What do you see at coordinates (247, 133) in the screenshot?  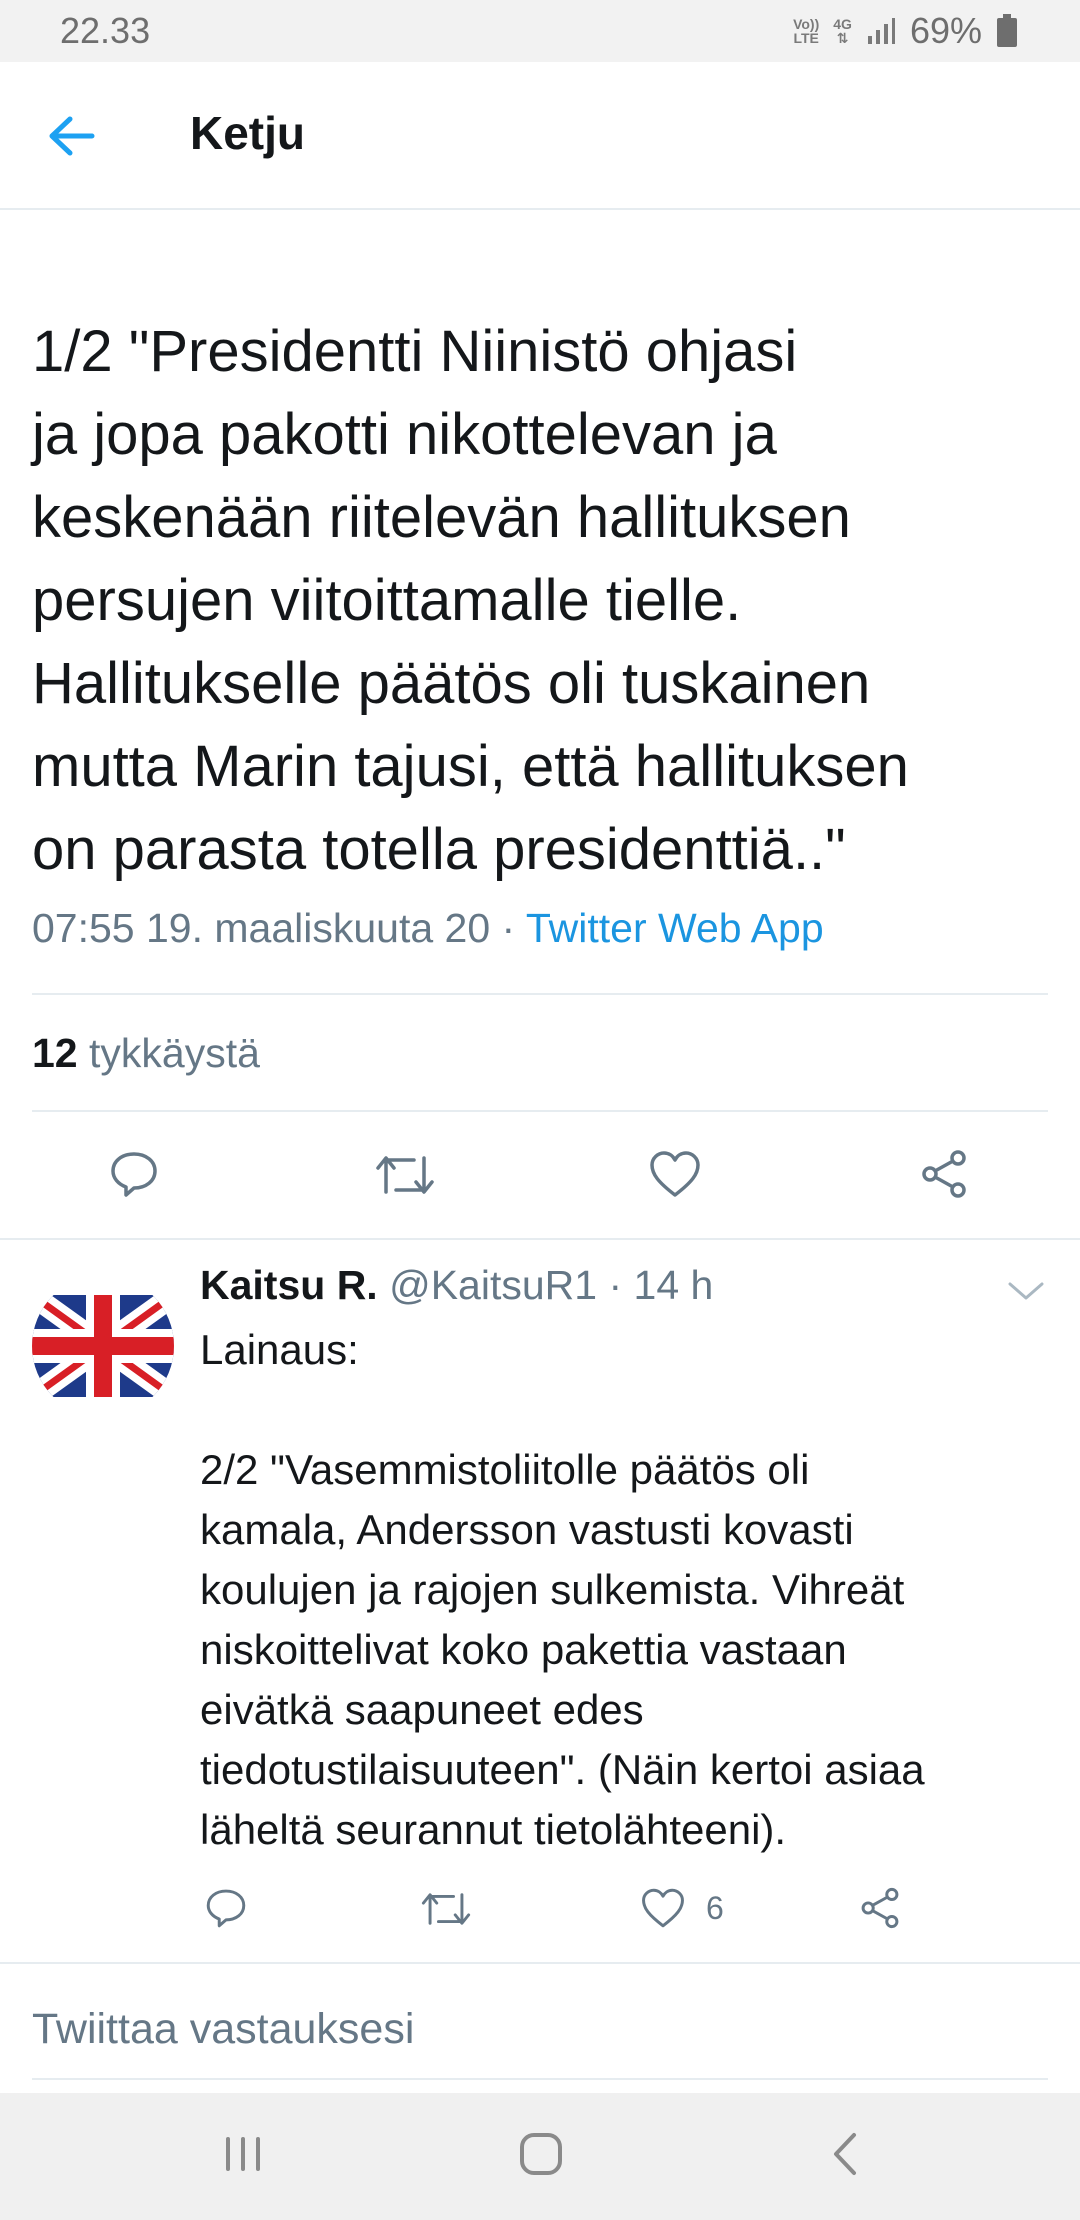 I see `page-title: Ketju` at bounding box center [247, 133].